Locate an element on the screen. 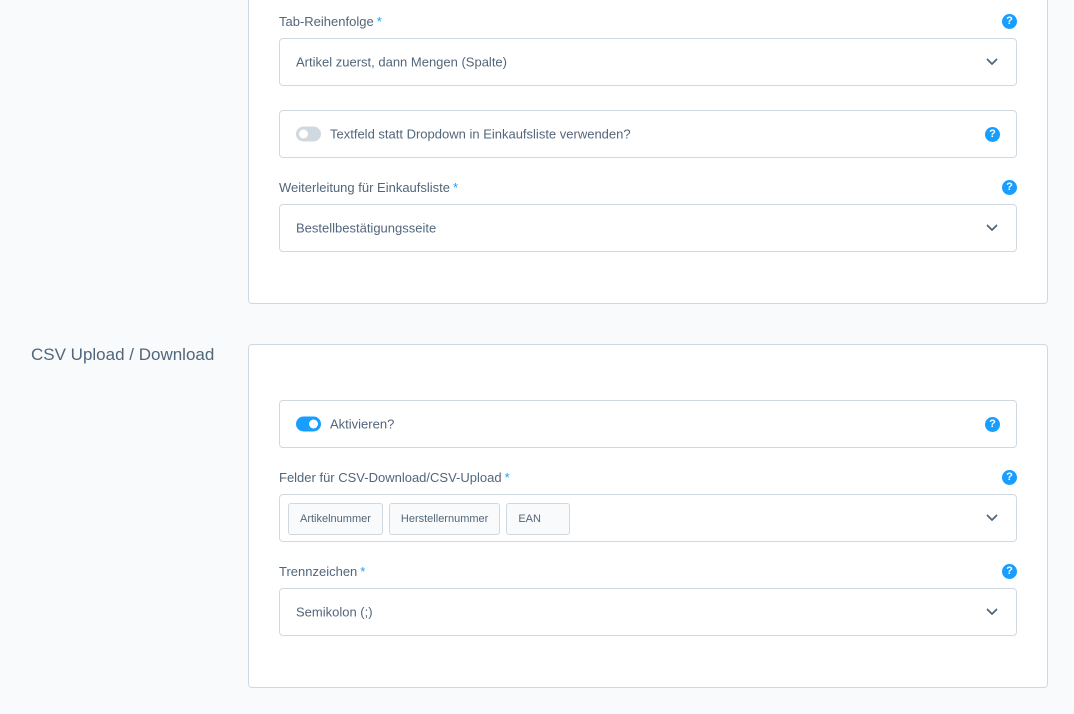 Image resolution: width=1074 pixels, height=714 pixels. tag-item: EAN is located at coordinates (538, 519).